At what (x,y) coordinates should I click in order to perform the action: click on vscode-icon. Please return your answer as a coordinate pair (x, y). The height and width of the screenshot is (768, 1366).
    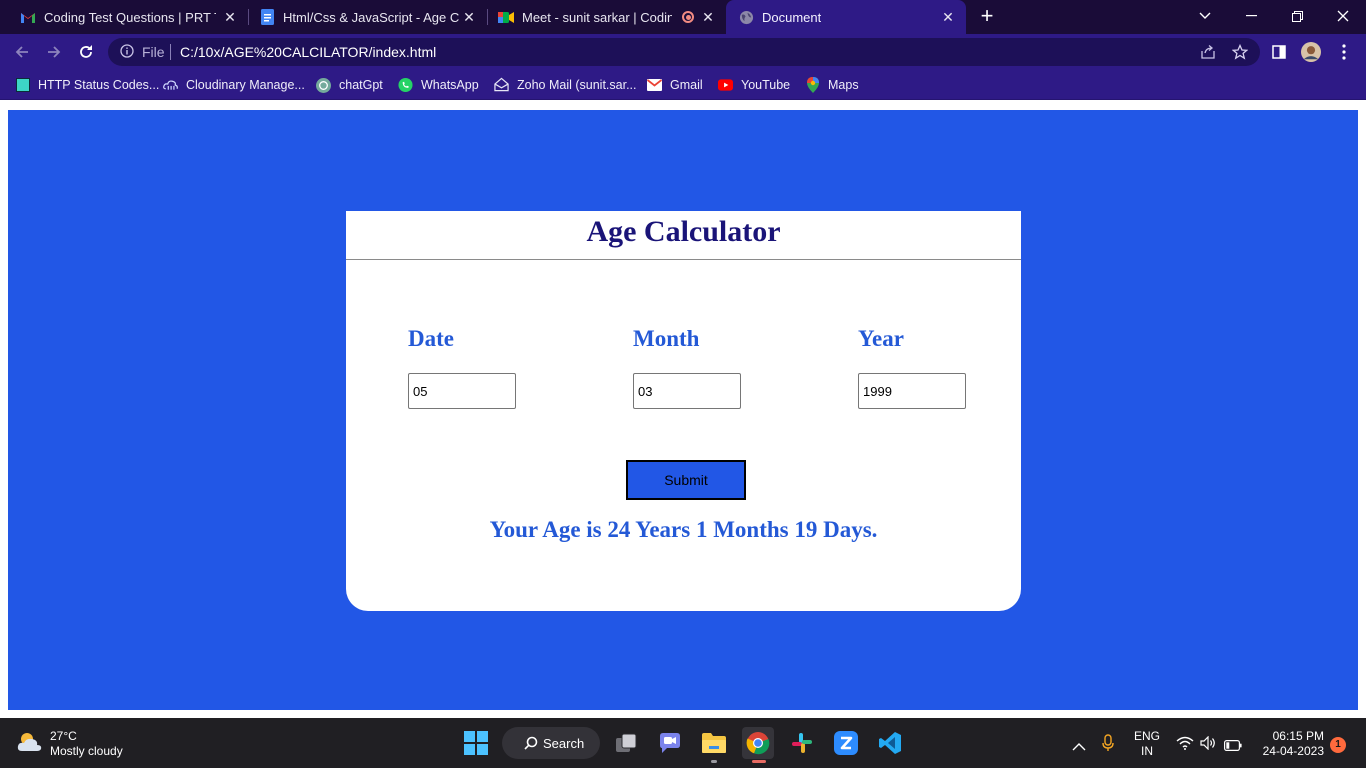
    Looking at the image, I should click on (890, 743).